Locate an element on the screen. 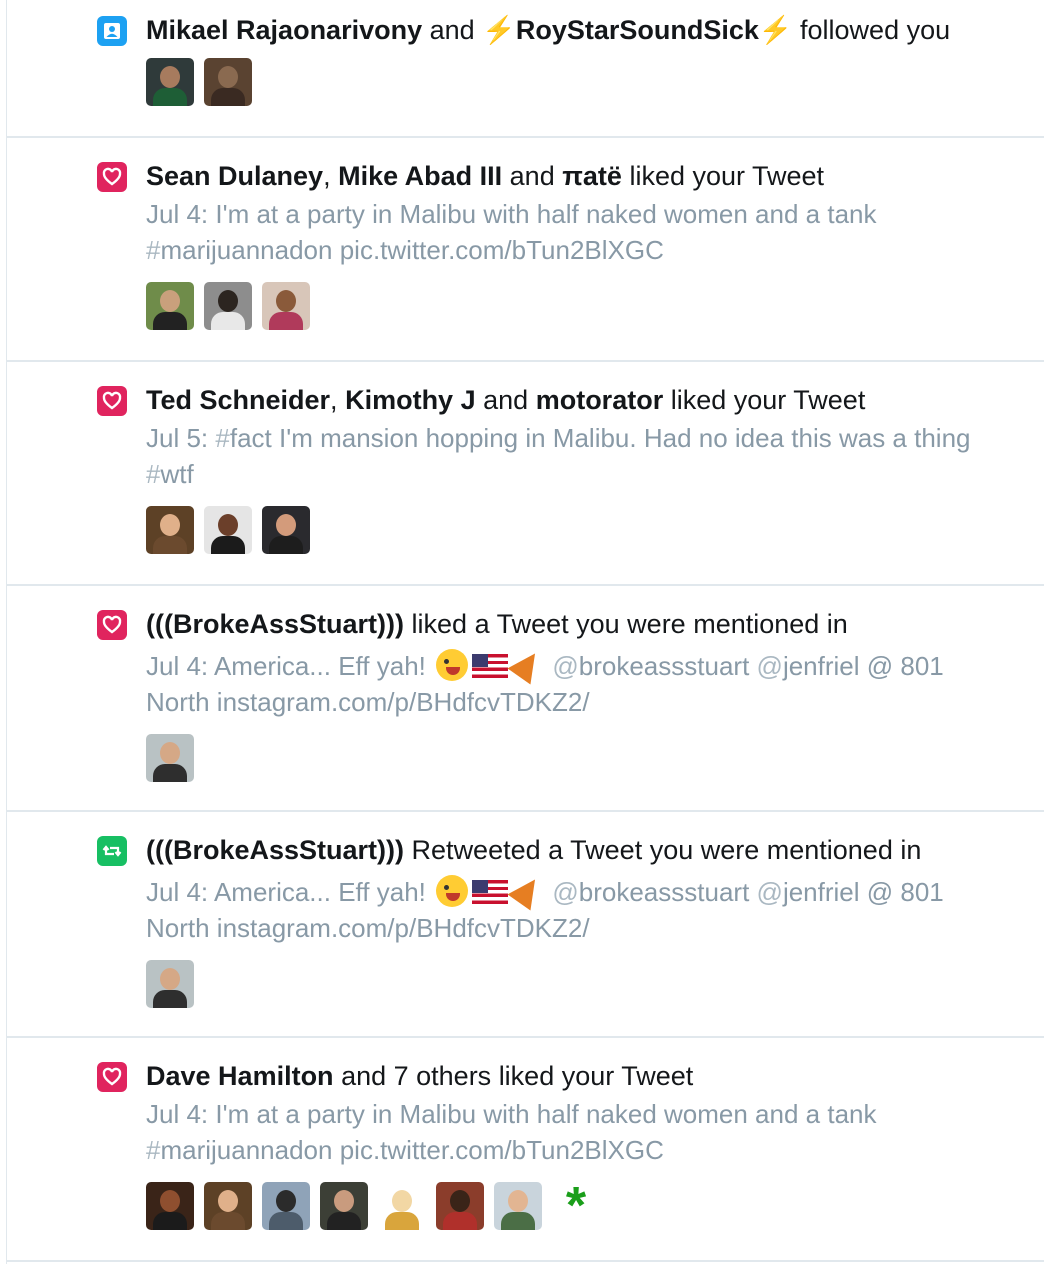  user-name-link: Kimothy J is located at coordinates (410, 400).